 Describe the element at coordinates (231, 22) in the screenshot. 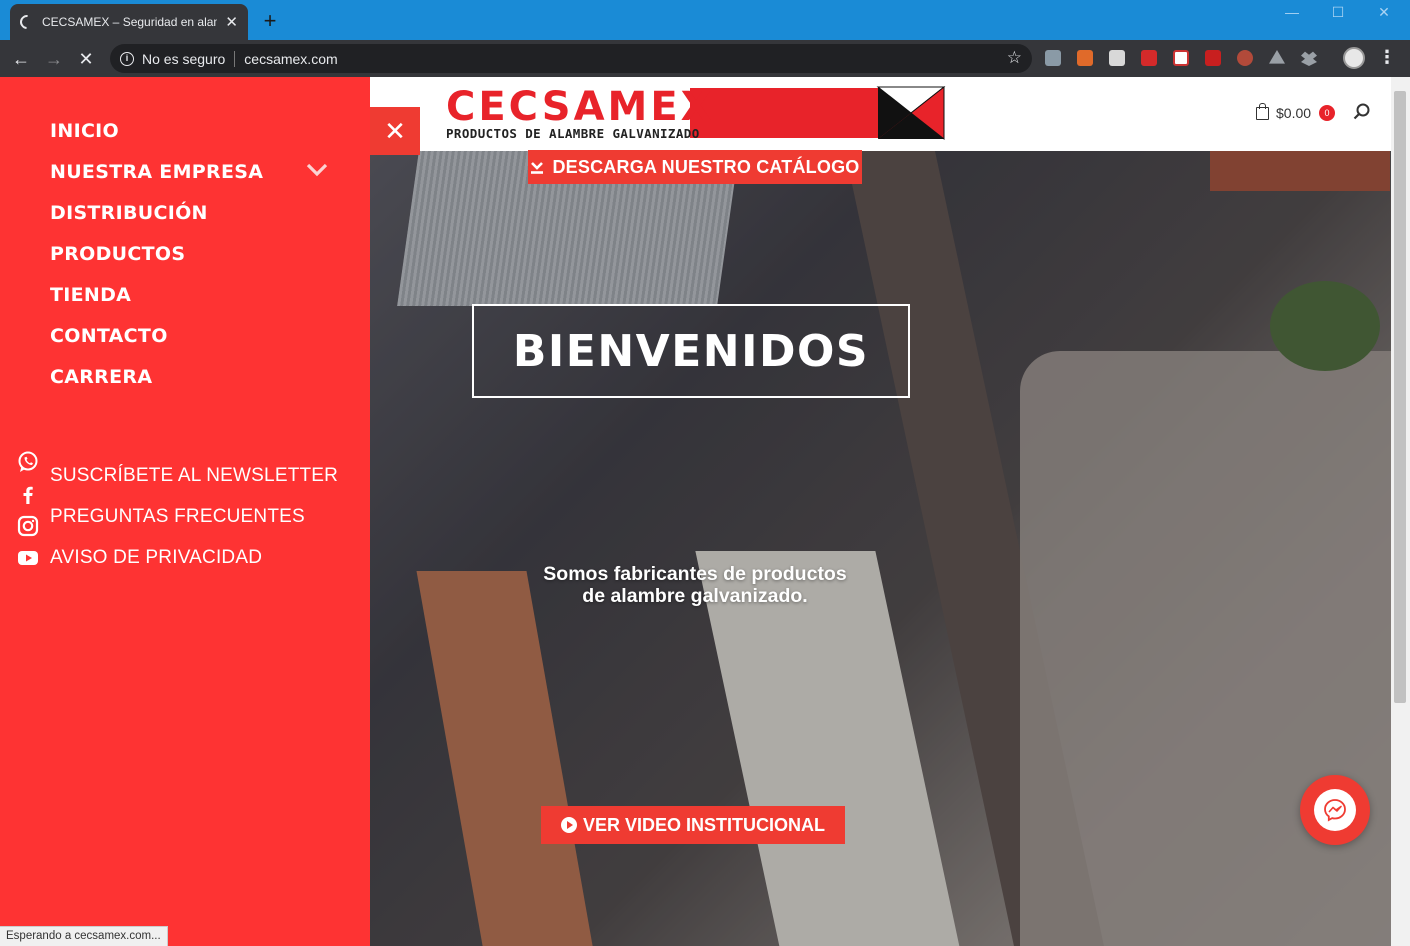

I see `tab-close-icon: ✕` at that location.